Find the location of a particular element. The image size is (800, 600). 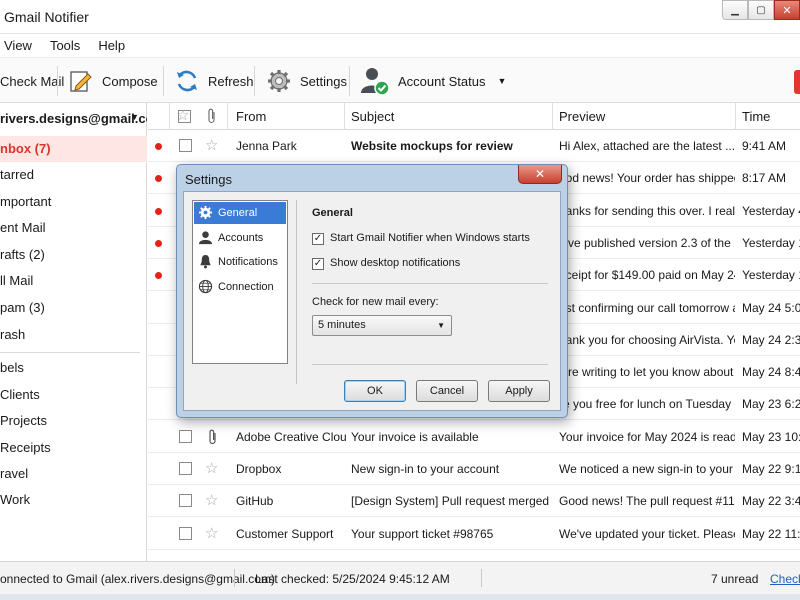

check-link: Check is located at coordinates (785, 579).